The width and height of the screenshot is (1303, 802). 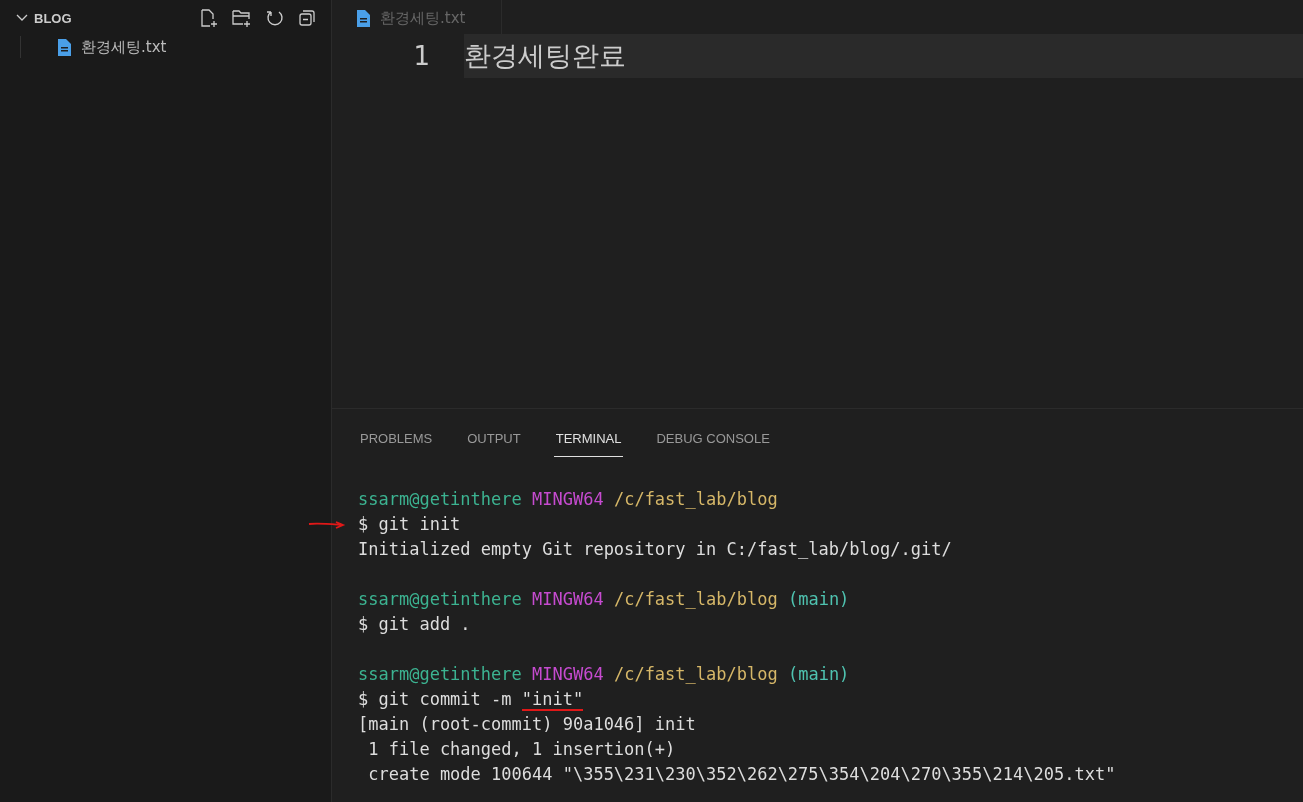 I want to click on code-line: 환경세팅완료, so click(x=545, y=56).